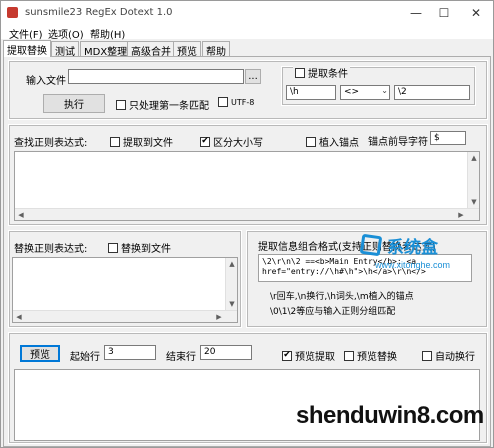 Image resolution: width=494 pixels, height=448 pixels. Describe the element at coordinates (311, 92) in the screenshot. I see `condition-field1: \h` at that location.